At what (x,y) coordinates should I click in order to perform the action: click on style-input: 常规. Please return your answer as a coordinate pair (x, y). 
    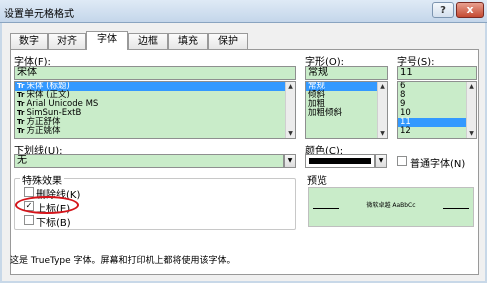
    Looking at the image, I should click on (346, 73).